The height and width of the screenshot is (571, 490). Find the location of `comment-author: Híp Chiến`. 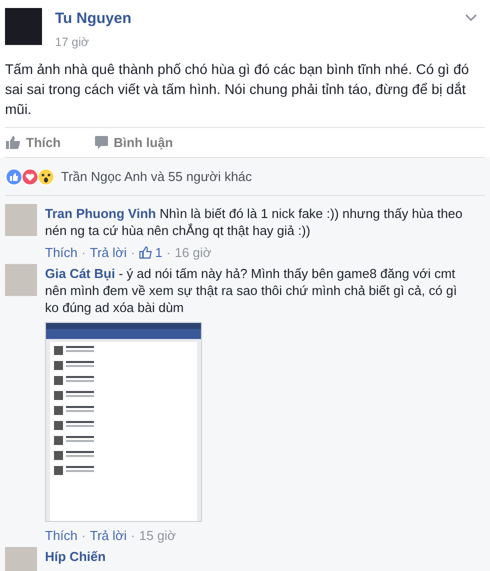

comment-author: Híp Chiến is located at coordinates (75, 556).